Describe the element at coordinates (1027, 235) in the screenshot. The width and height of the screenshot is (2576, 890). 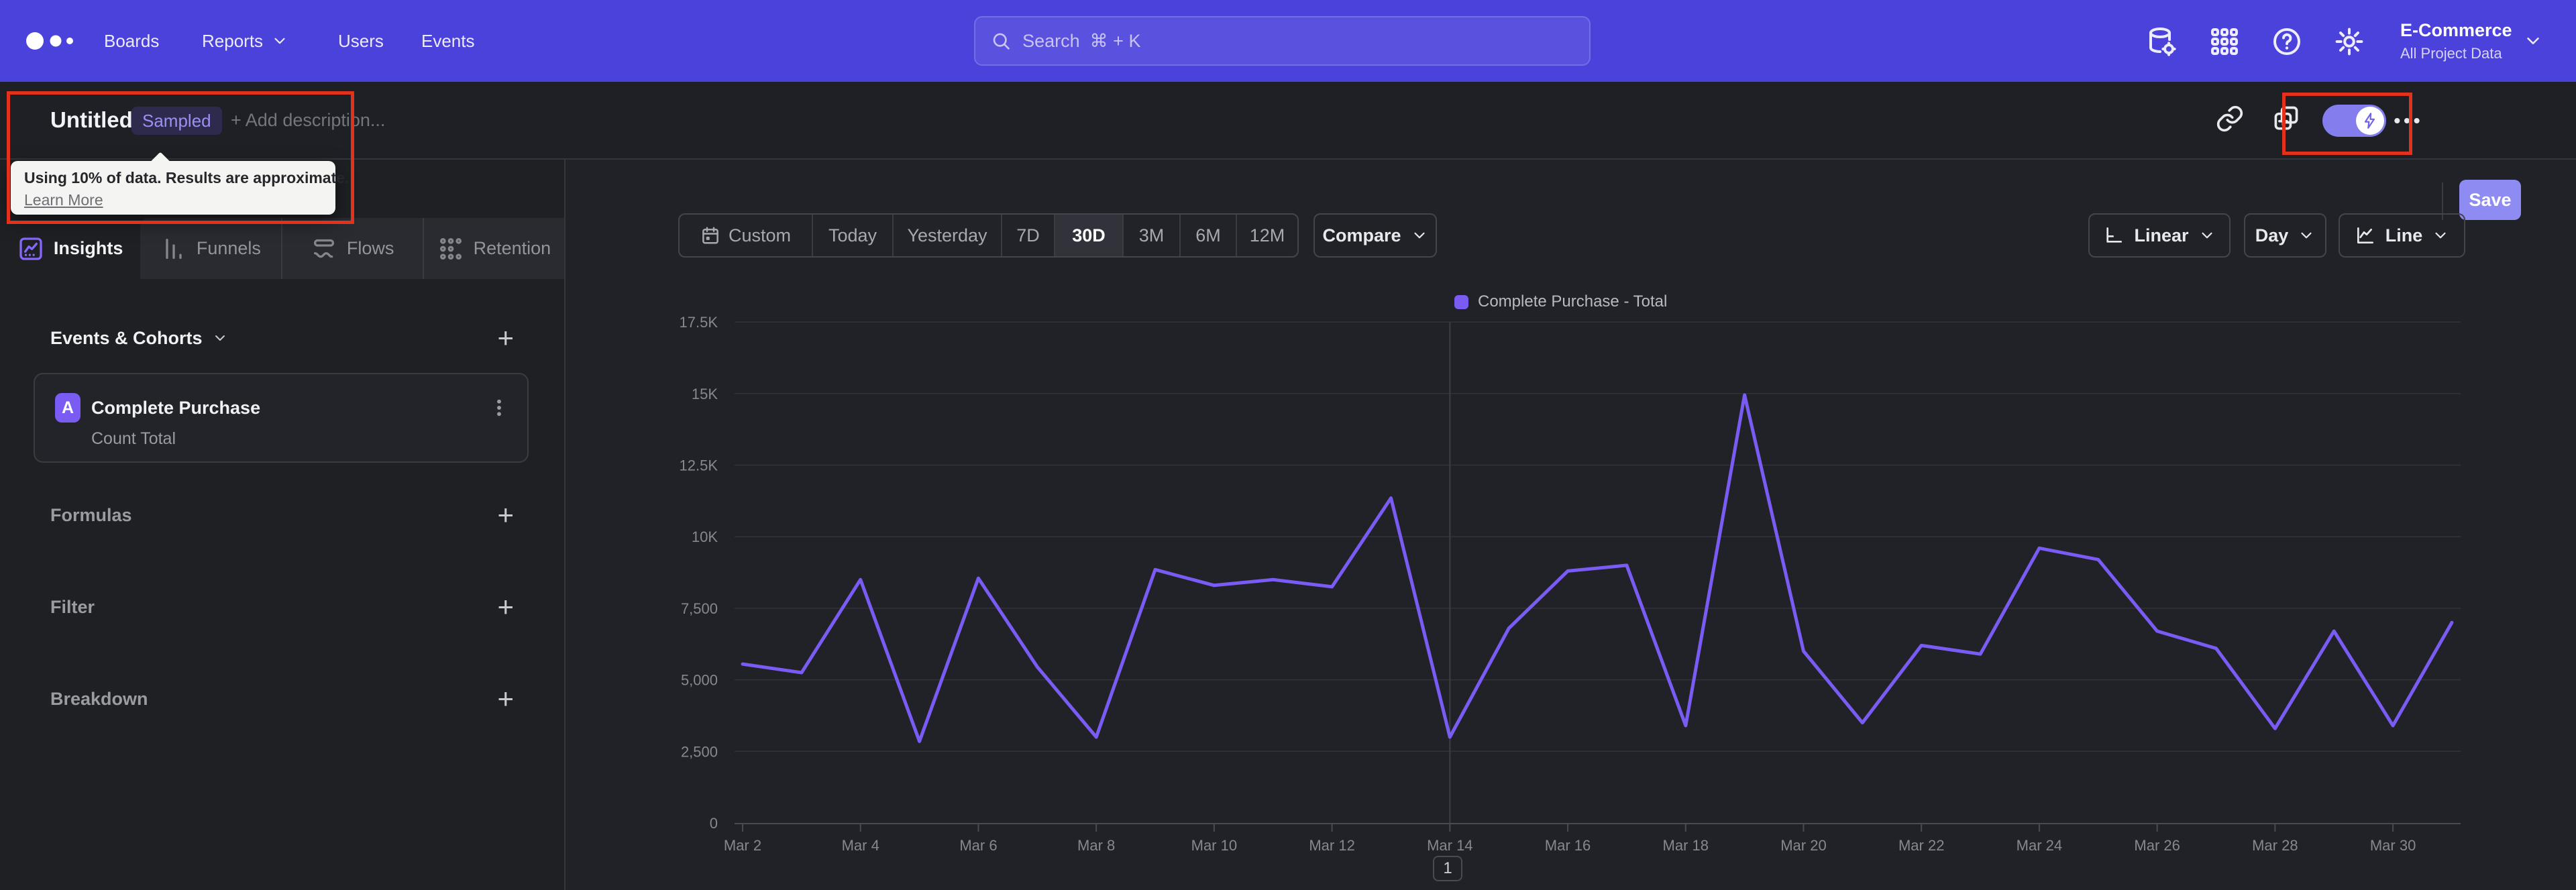
I see `range-7d: 7D` at that location.